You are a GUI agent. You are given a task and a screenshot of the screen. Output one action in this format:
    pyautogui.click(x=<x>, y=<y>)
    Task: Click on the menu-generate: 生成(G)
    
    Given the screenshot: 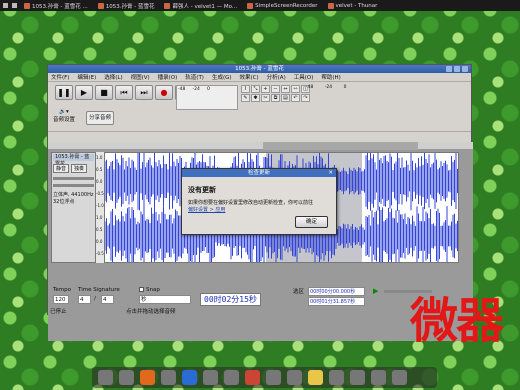 What is the action you would take?
    pyautogui.click(x=222, y=77)
    